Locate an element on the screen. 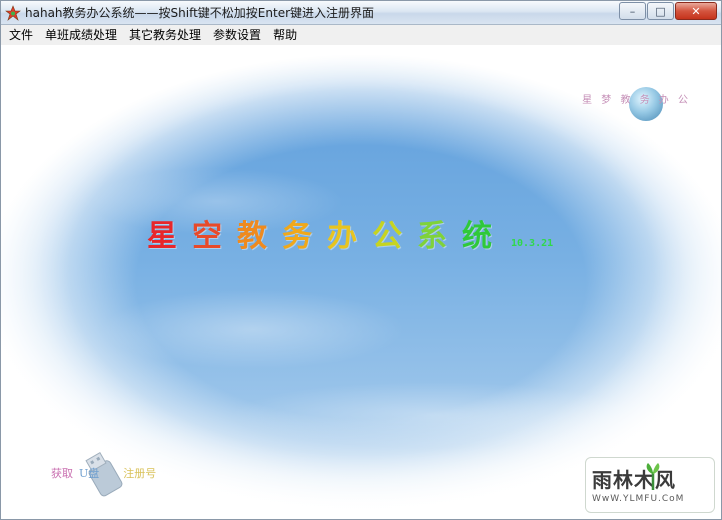  title-char: 务 is located at coordinates (297, 236).